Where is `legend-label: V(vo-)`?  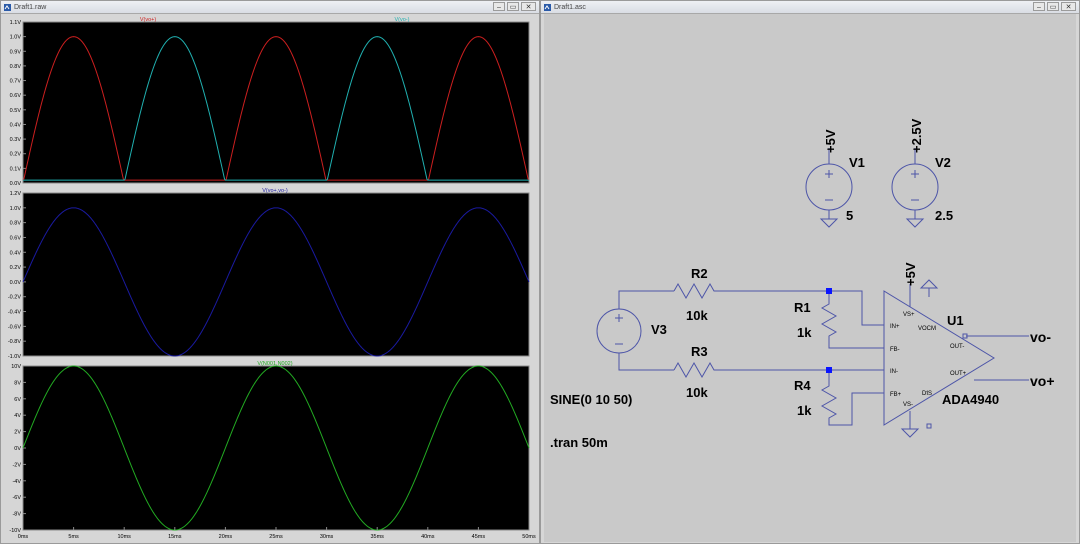
legend-label: V(vo-) is located at coordinates (402, 20).